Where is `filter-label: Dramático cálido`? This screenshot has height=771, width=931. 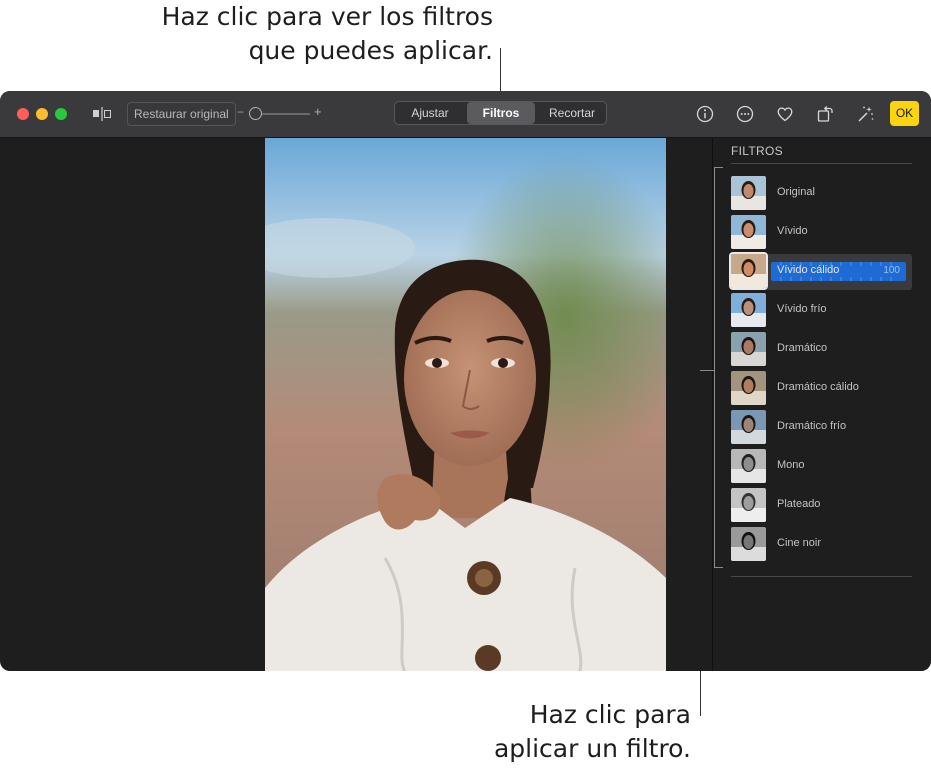
filter-label: Dramático cálido is located at coordinates (818, 387).